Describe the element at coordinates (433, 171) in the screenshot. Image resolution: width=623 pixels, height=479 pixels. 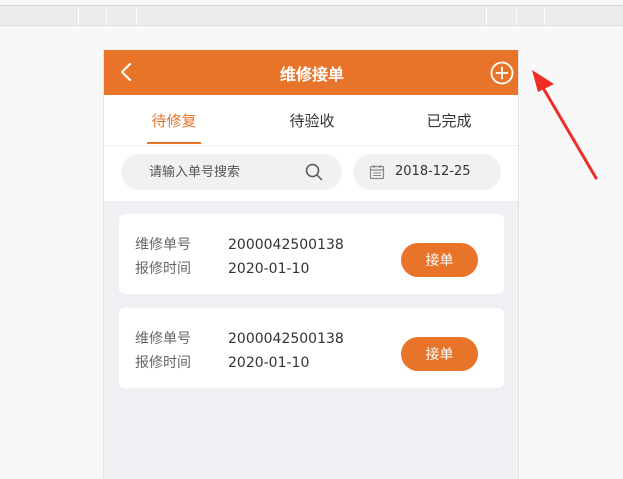
I see `date-value: 2018-12-25` at that location.